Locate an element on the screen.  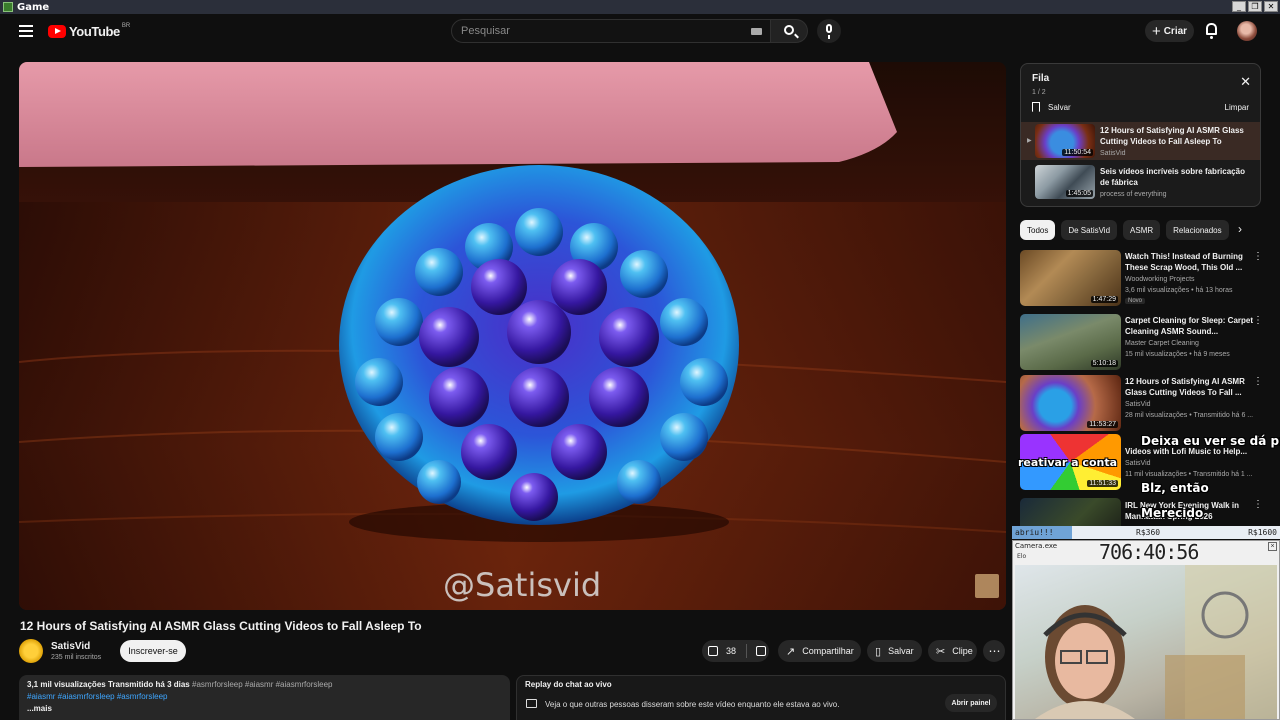
create-button: + Criar is located at coordinates (1169, 31).